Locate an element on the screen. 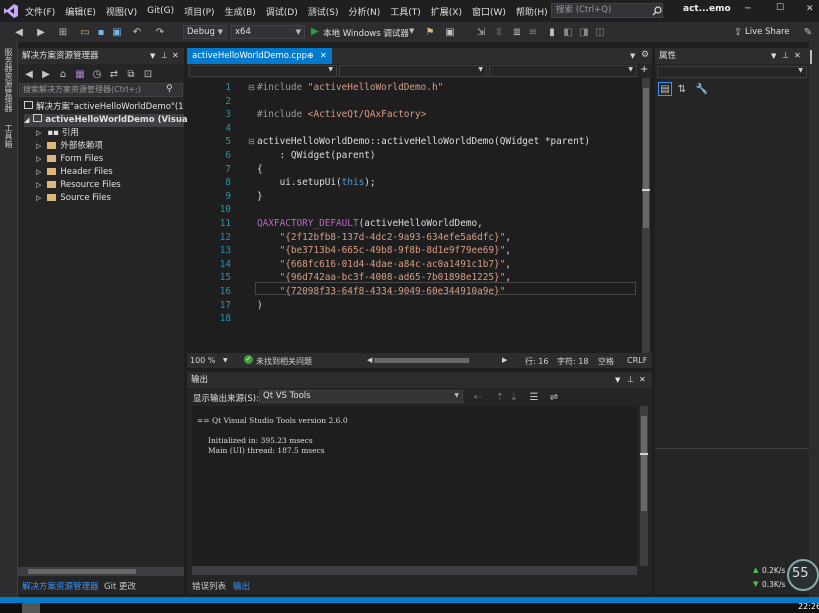 The image size is (819, 613). tab-git-changes: Git 更改 is located at coordinates (120, 586).